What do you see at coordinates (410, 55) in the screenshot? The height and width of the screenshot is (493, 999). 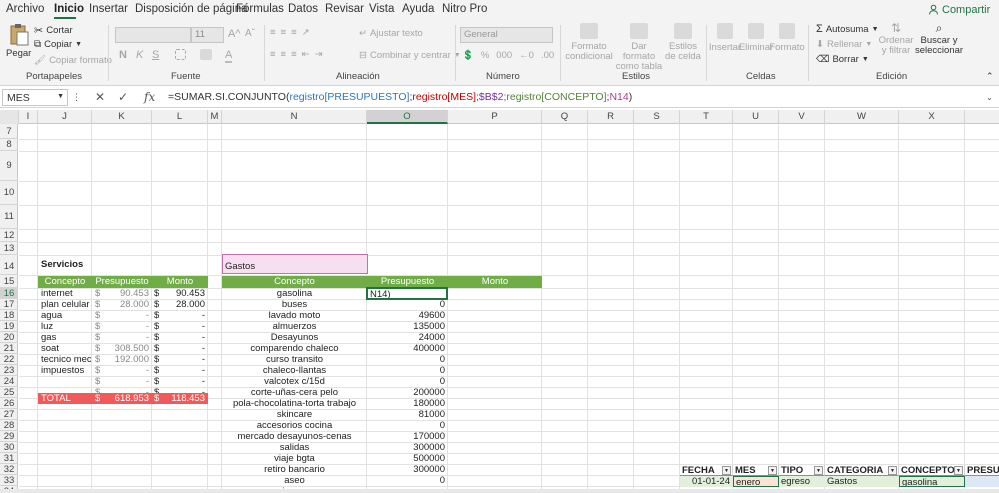 I see `merge-center-button: ⊟ Combinar y centrar ▼` at bounding box center [410, 55].